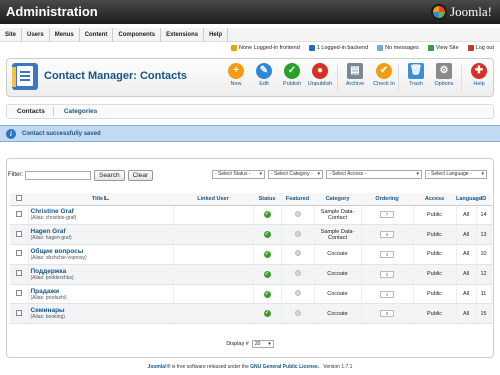 The height and width of the screenshot is (375, 500). I want to click on contact-title-link: Прадажи, so click(102, 291).